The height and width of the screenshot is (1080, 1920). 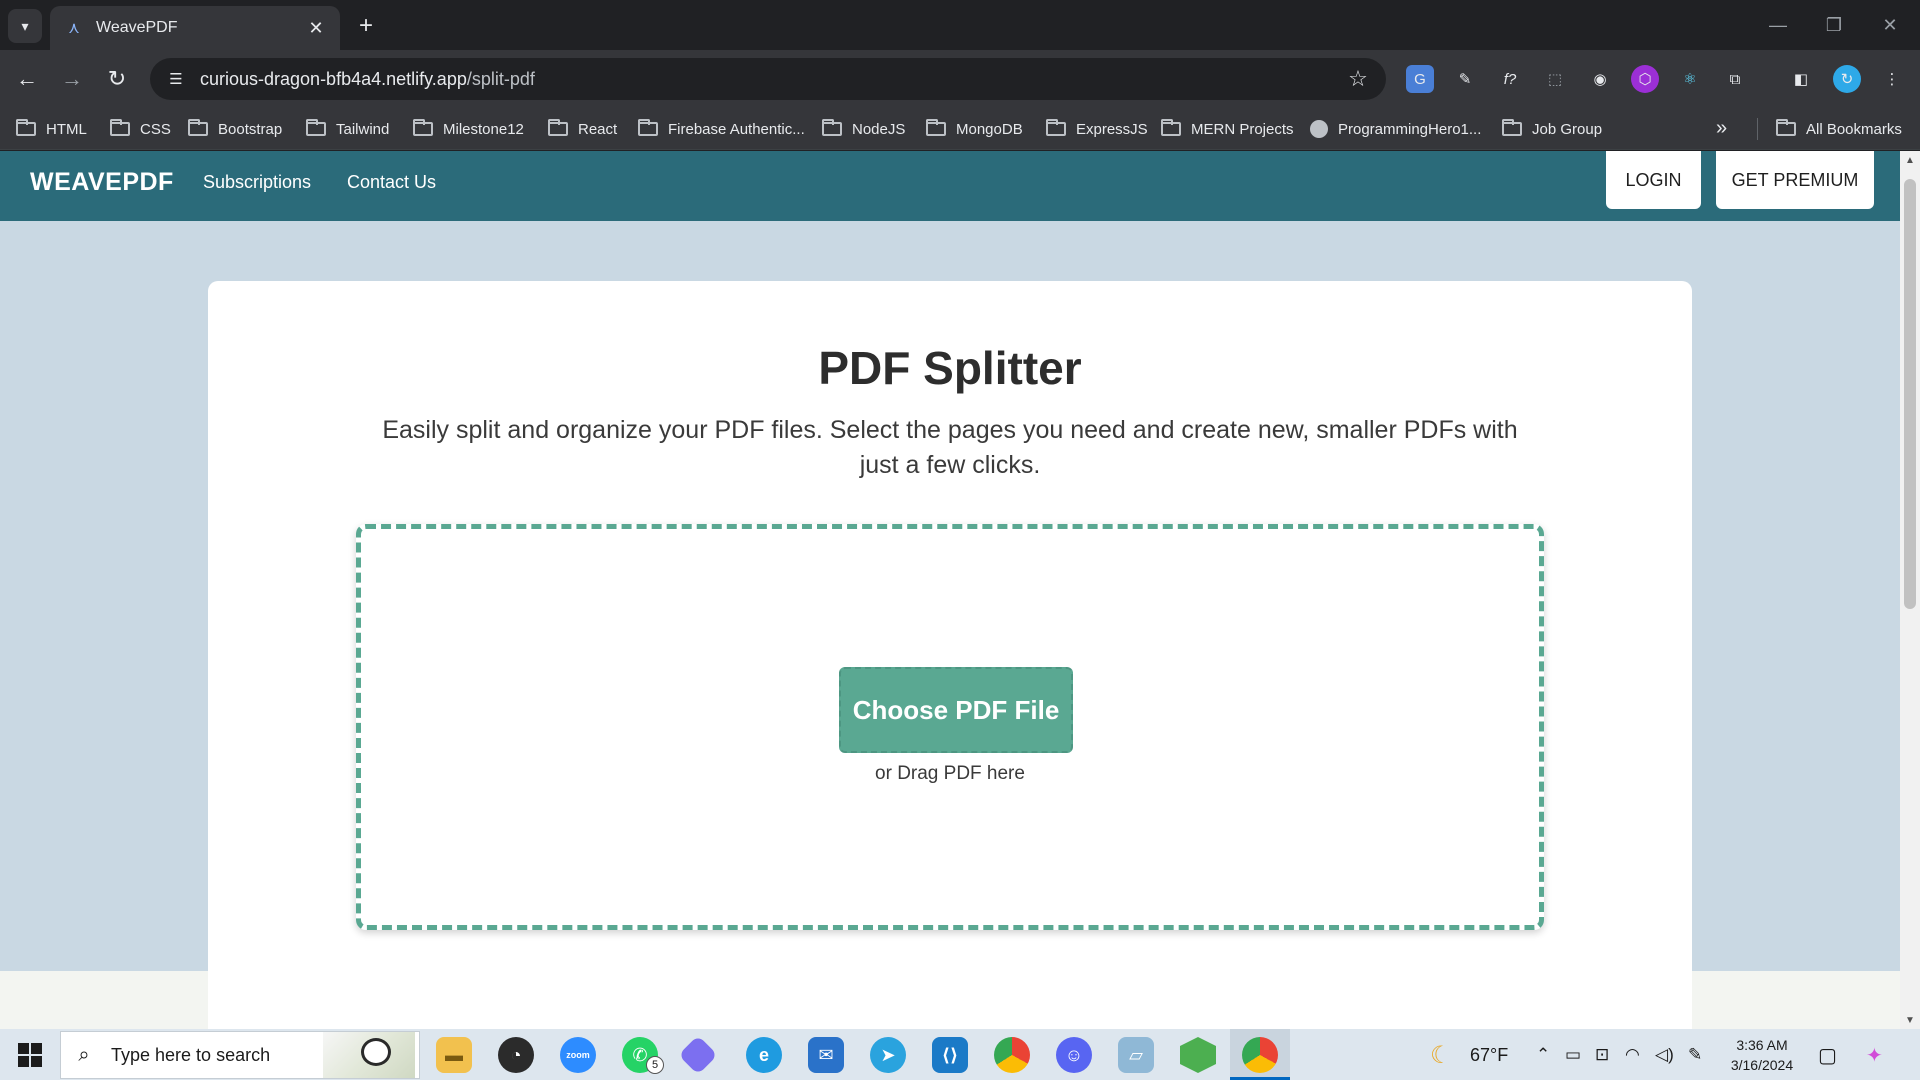 I want to click on bookmark-mongodb: MongoDB, so click(x=974, y=129).